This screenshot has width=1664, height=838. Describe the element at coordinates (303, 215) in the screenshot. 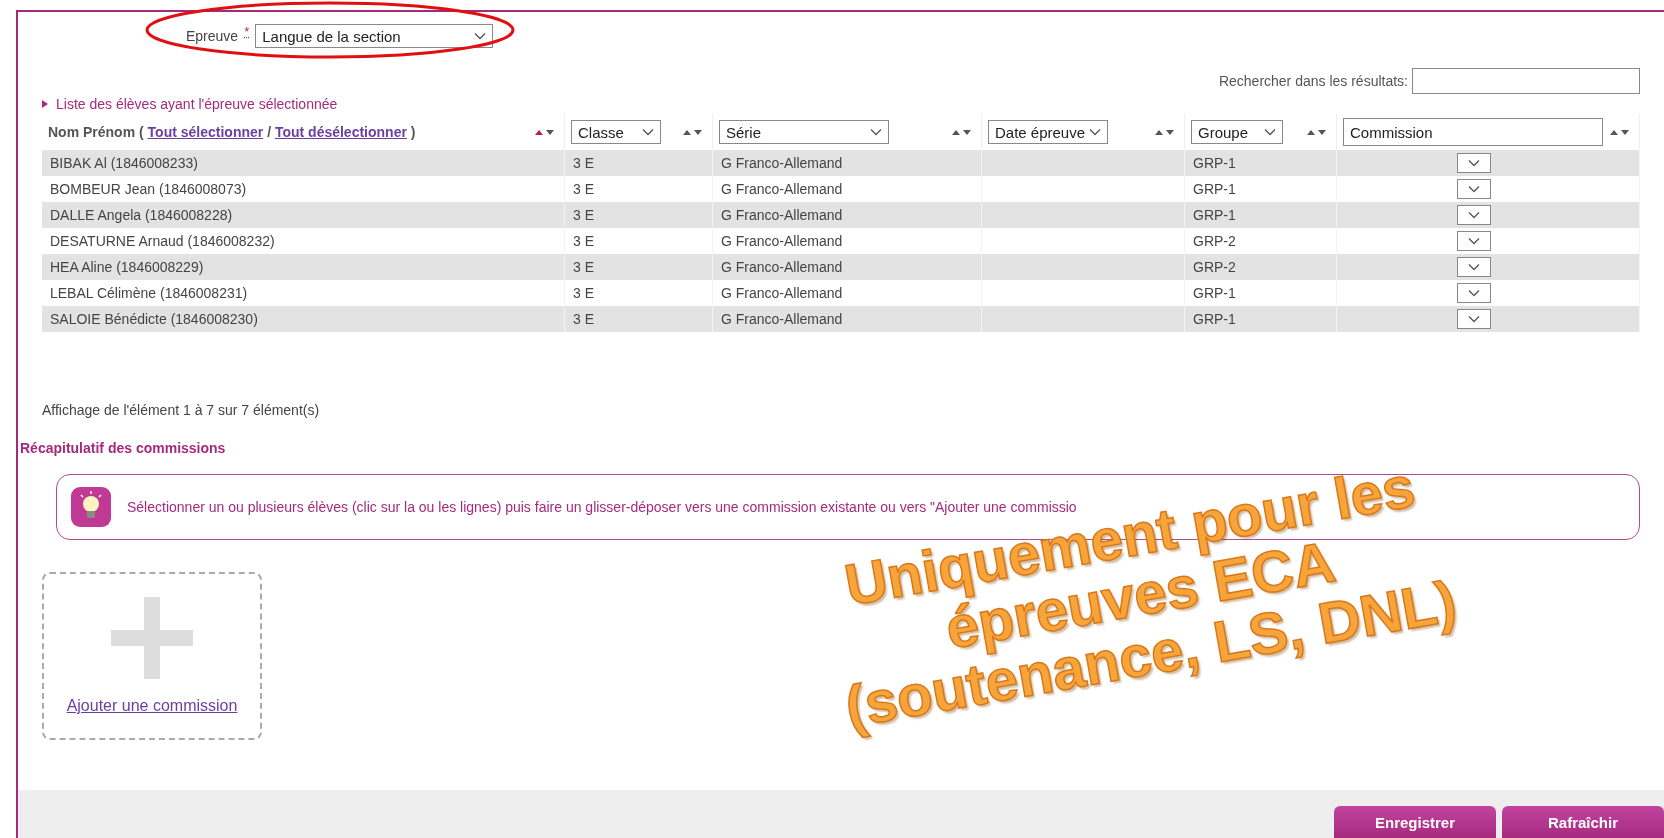

I see `table-cell: DALLE Angela (1846008228)` at that location.